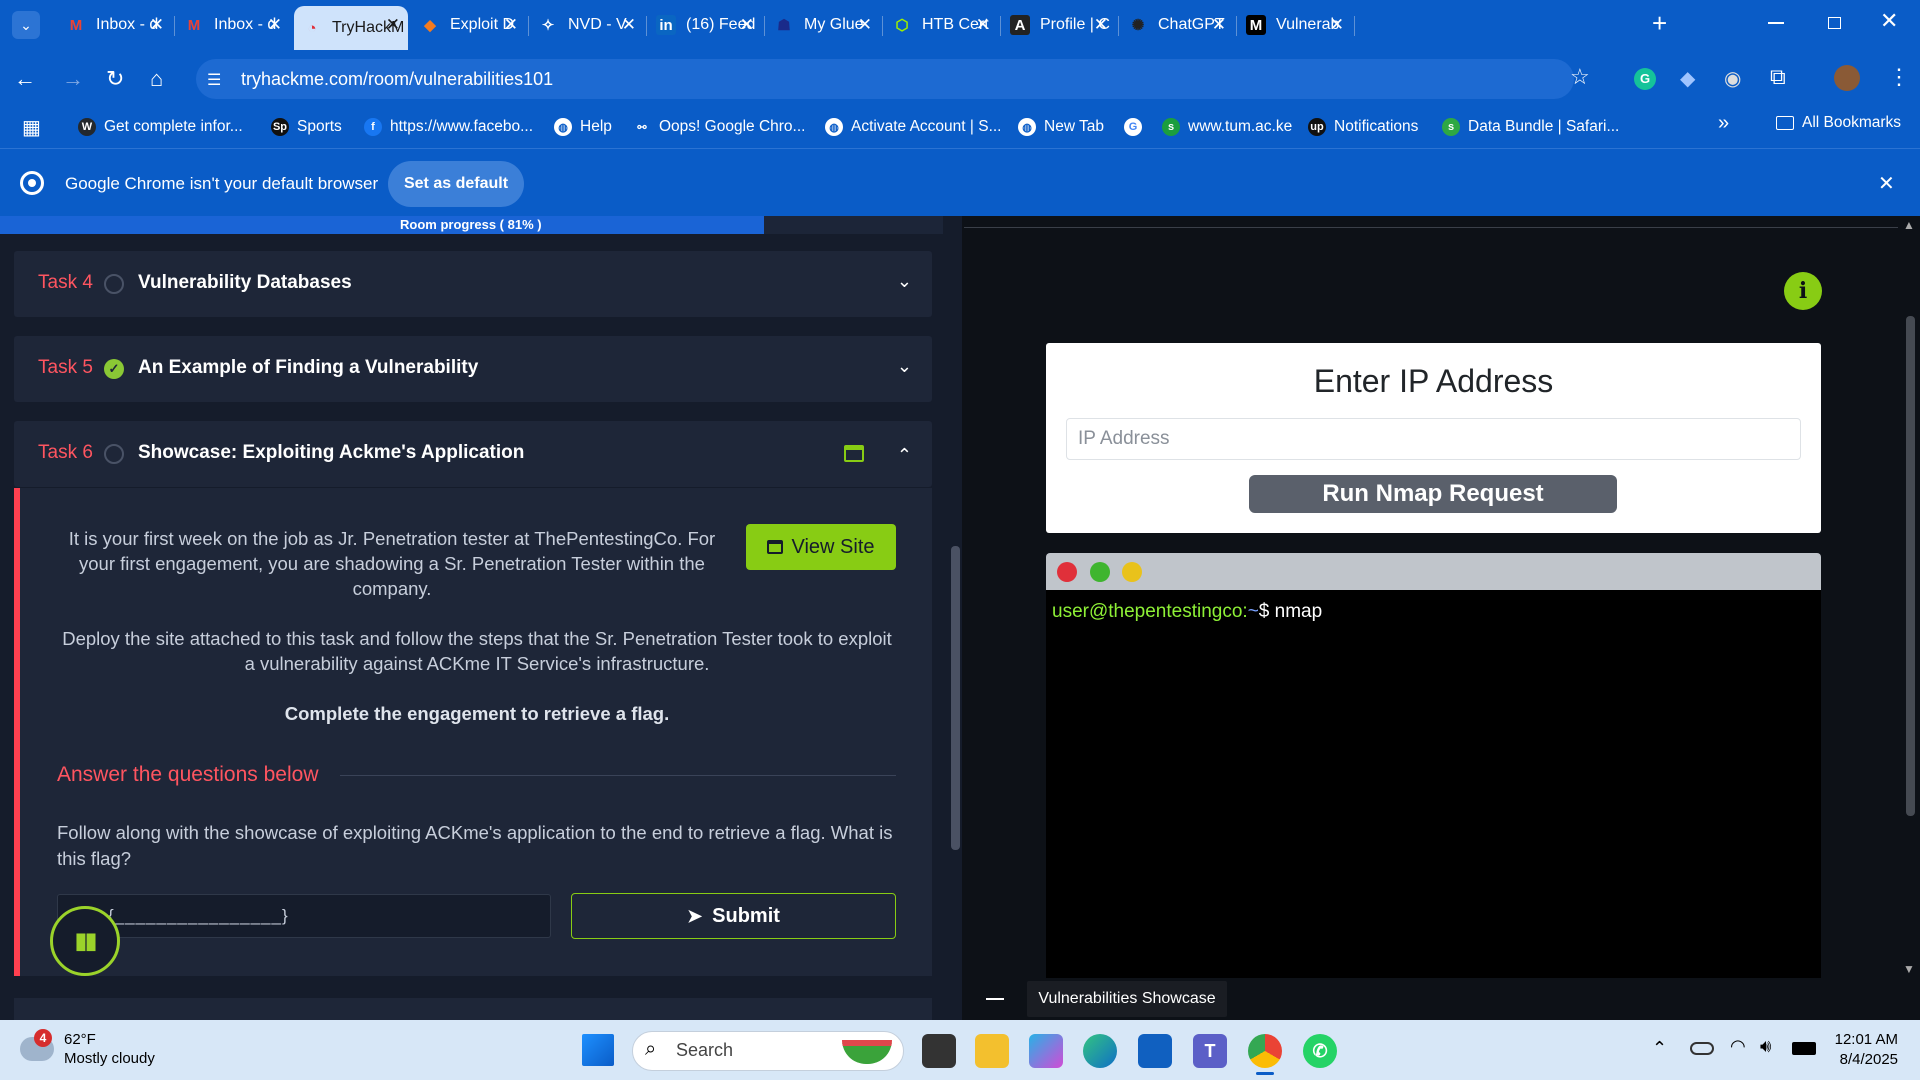 Image resolution: width=1920 pixels, height=1080 pixels. Describe the element at coordinates (598, 1050) in the screenshot. I see `windows-start-icon` at that location.